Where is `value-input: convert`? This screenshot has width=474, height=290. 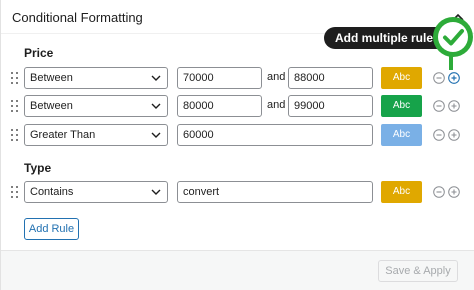 value-input: convert is located at coordinates (275, 192).